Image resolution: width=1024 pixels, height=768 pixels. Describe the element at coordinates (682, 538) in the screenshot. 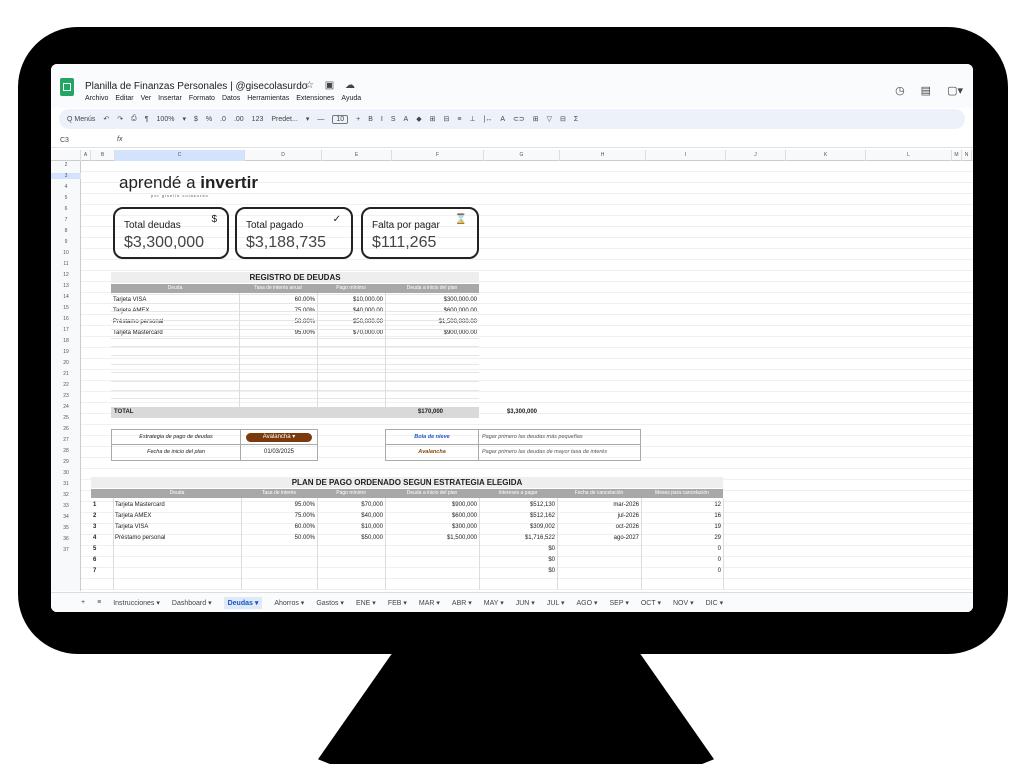

I see `plan-cell: 29` at that location.